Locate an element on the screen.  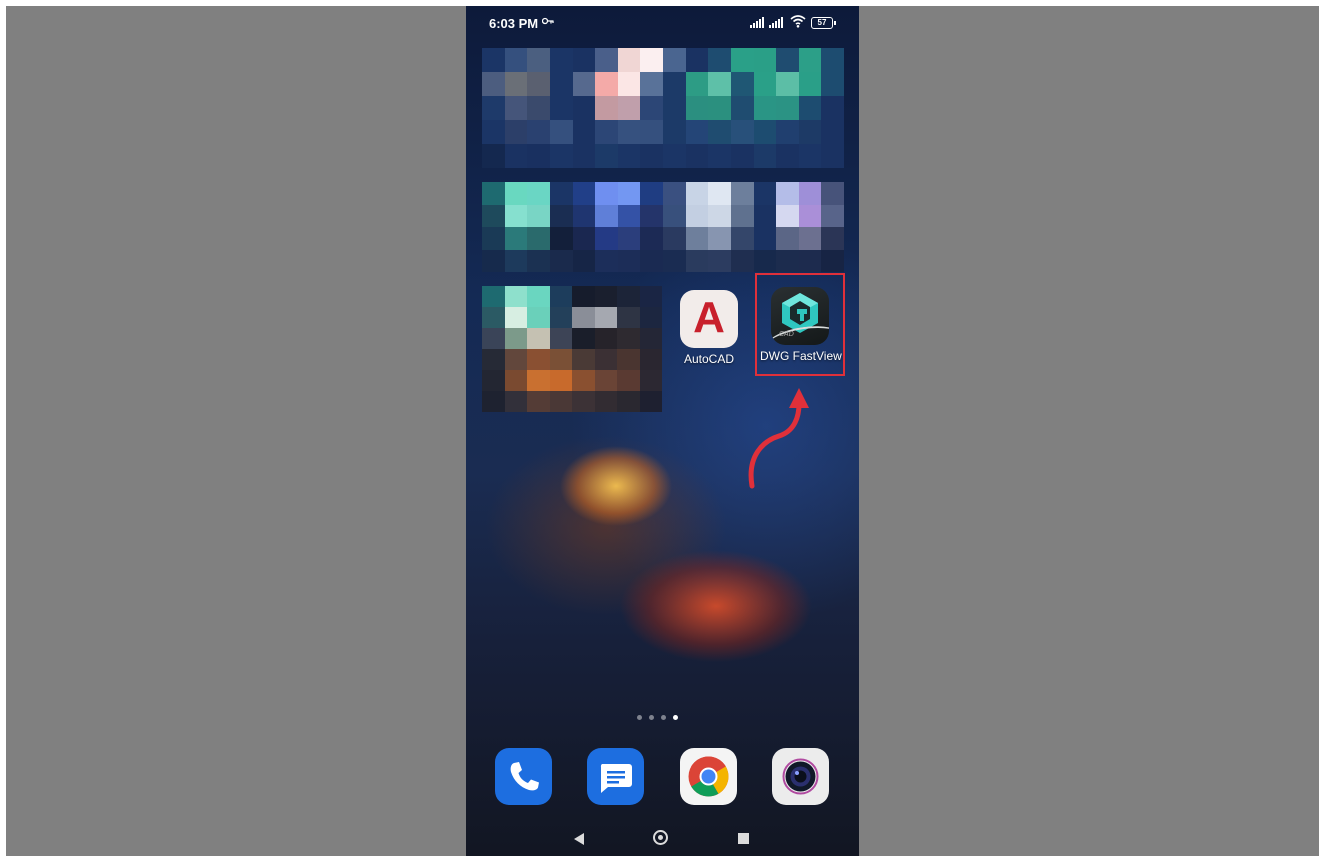
page-indicator is located at coordinates (657, 717).